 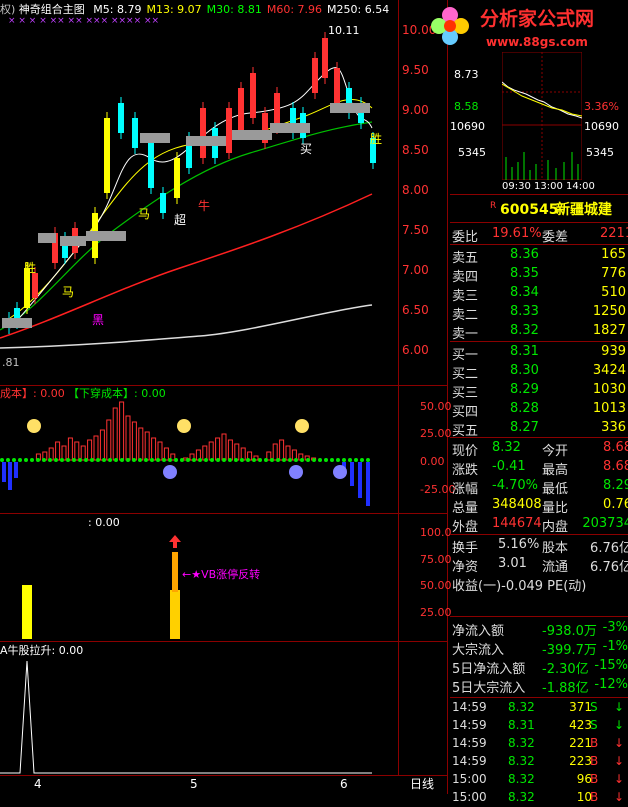 What do you see at coordinates (415, 230) in the screenshot?
I see `price-tick: 7.50` at bounding box center [415, 230].